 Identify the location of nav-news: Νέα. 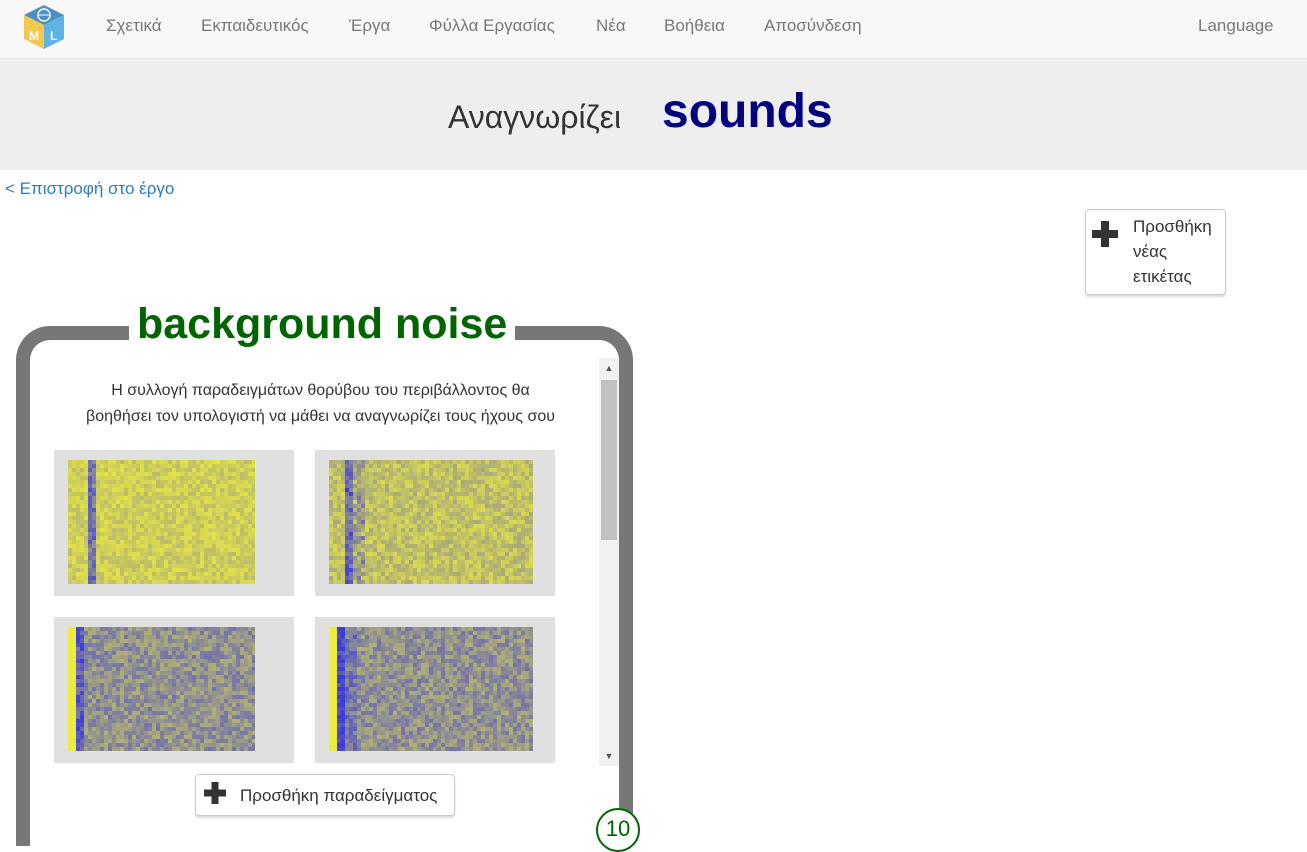
(611, 26).